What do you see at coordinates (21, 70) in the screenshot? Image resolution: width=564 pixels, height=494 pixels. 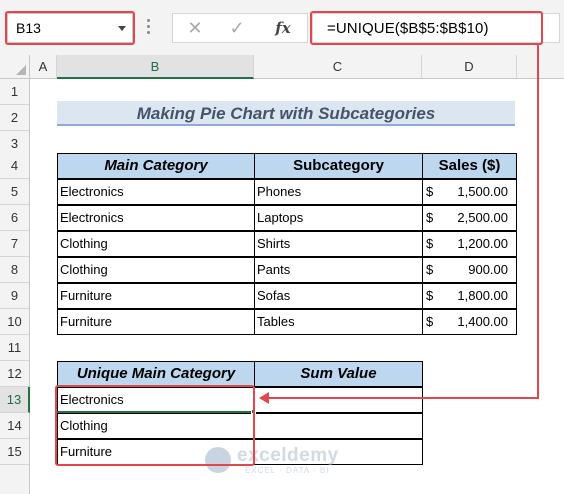 I see `select-all-icon` at bounding box center [21, 70].